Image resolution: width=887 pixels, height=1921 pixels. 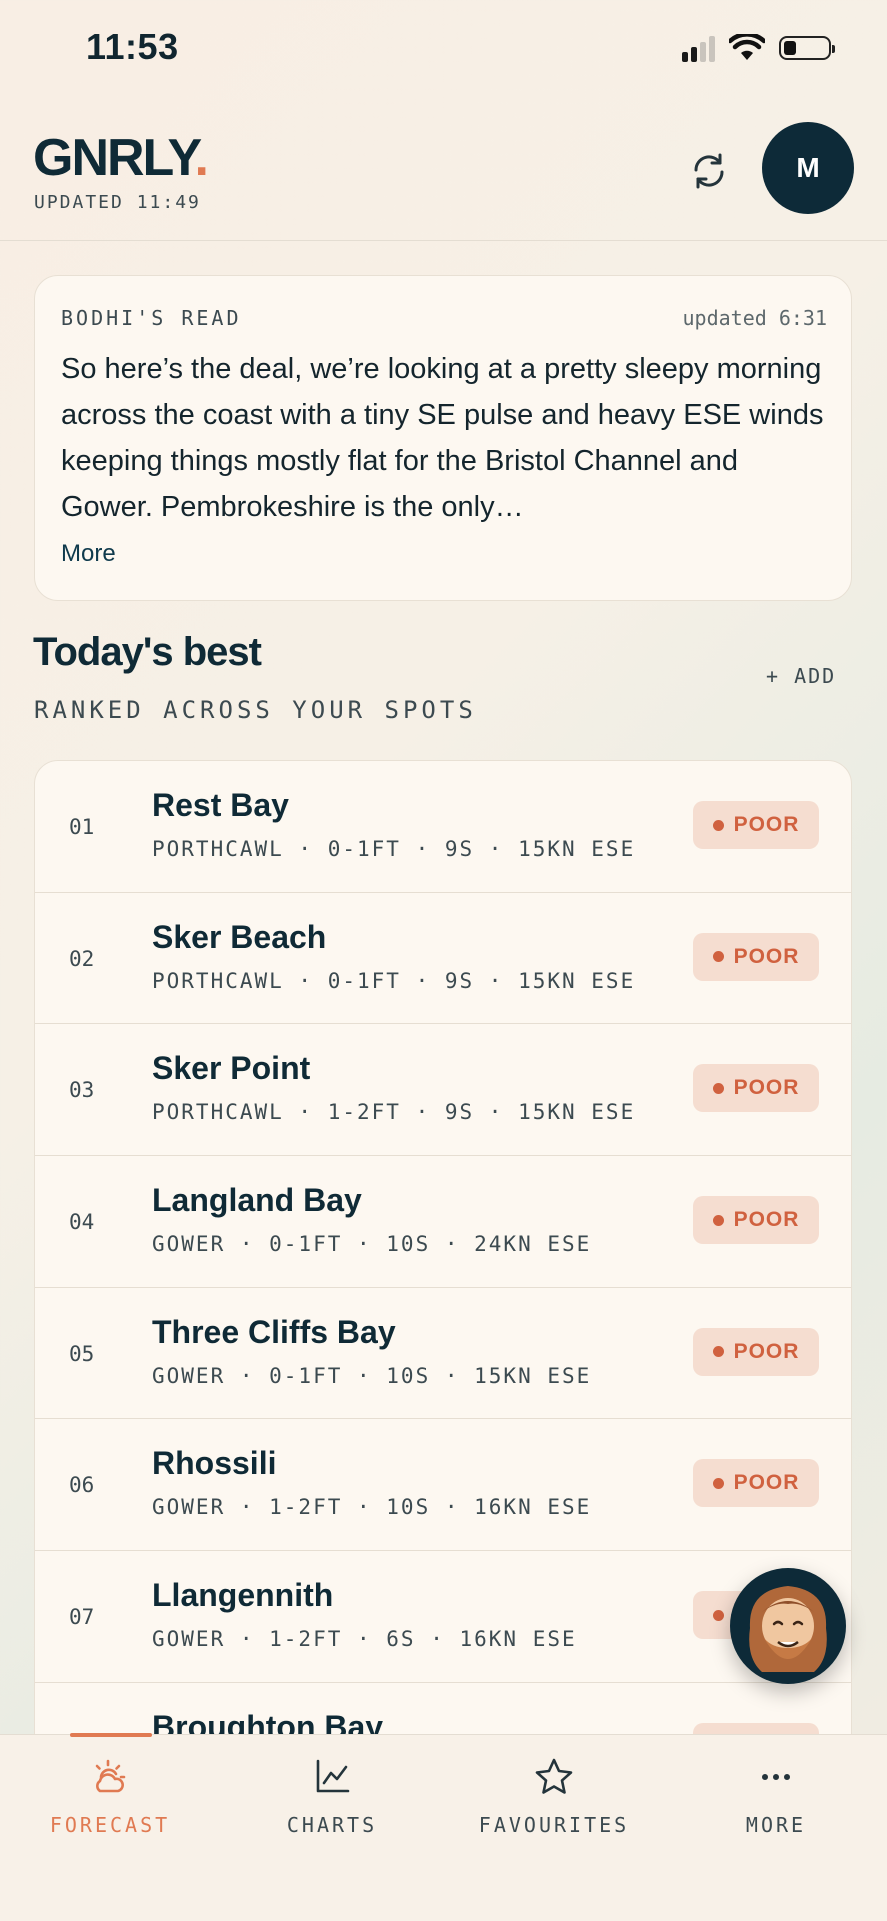 I want to click on star-icon, so click(x=554, y=1777).